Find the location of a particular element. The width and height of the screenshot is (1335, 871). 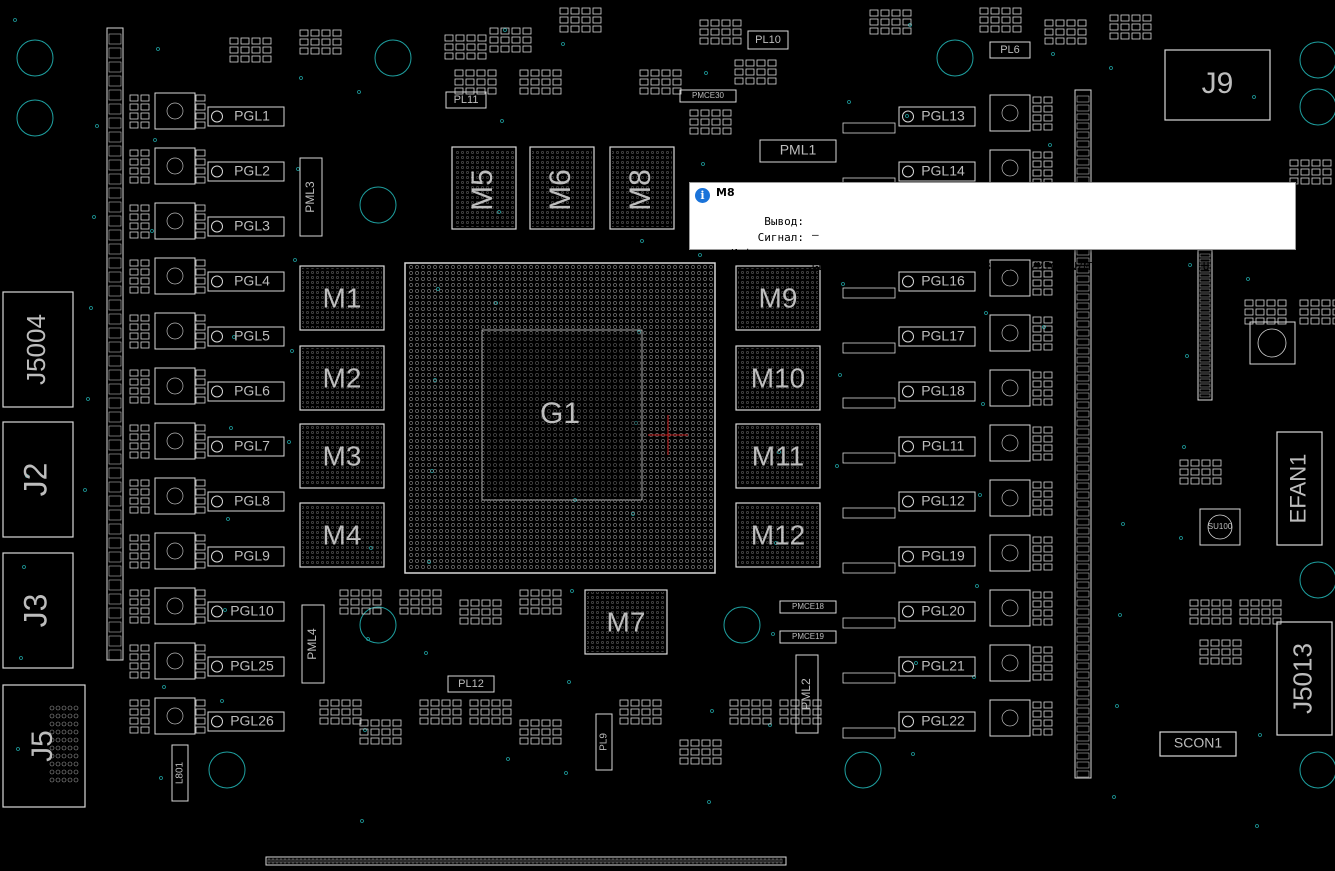

memory-chip-m1: M1 is located at coordinates (342, 298).